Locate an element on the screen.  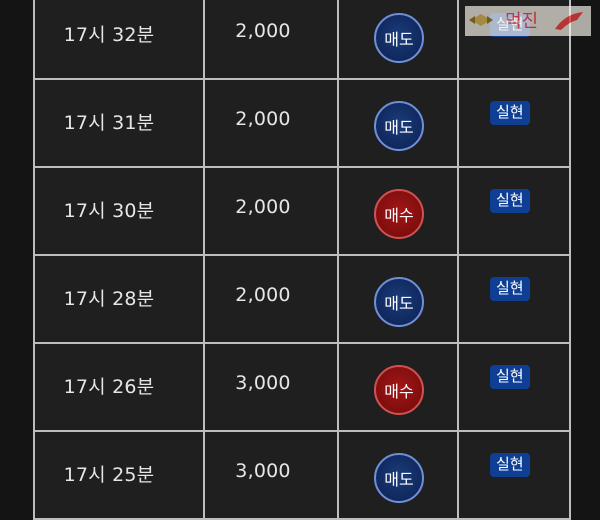
time-cell: 17시 25분 is located at coordinates (118, 475).